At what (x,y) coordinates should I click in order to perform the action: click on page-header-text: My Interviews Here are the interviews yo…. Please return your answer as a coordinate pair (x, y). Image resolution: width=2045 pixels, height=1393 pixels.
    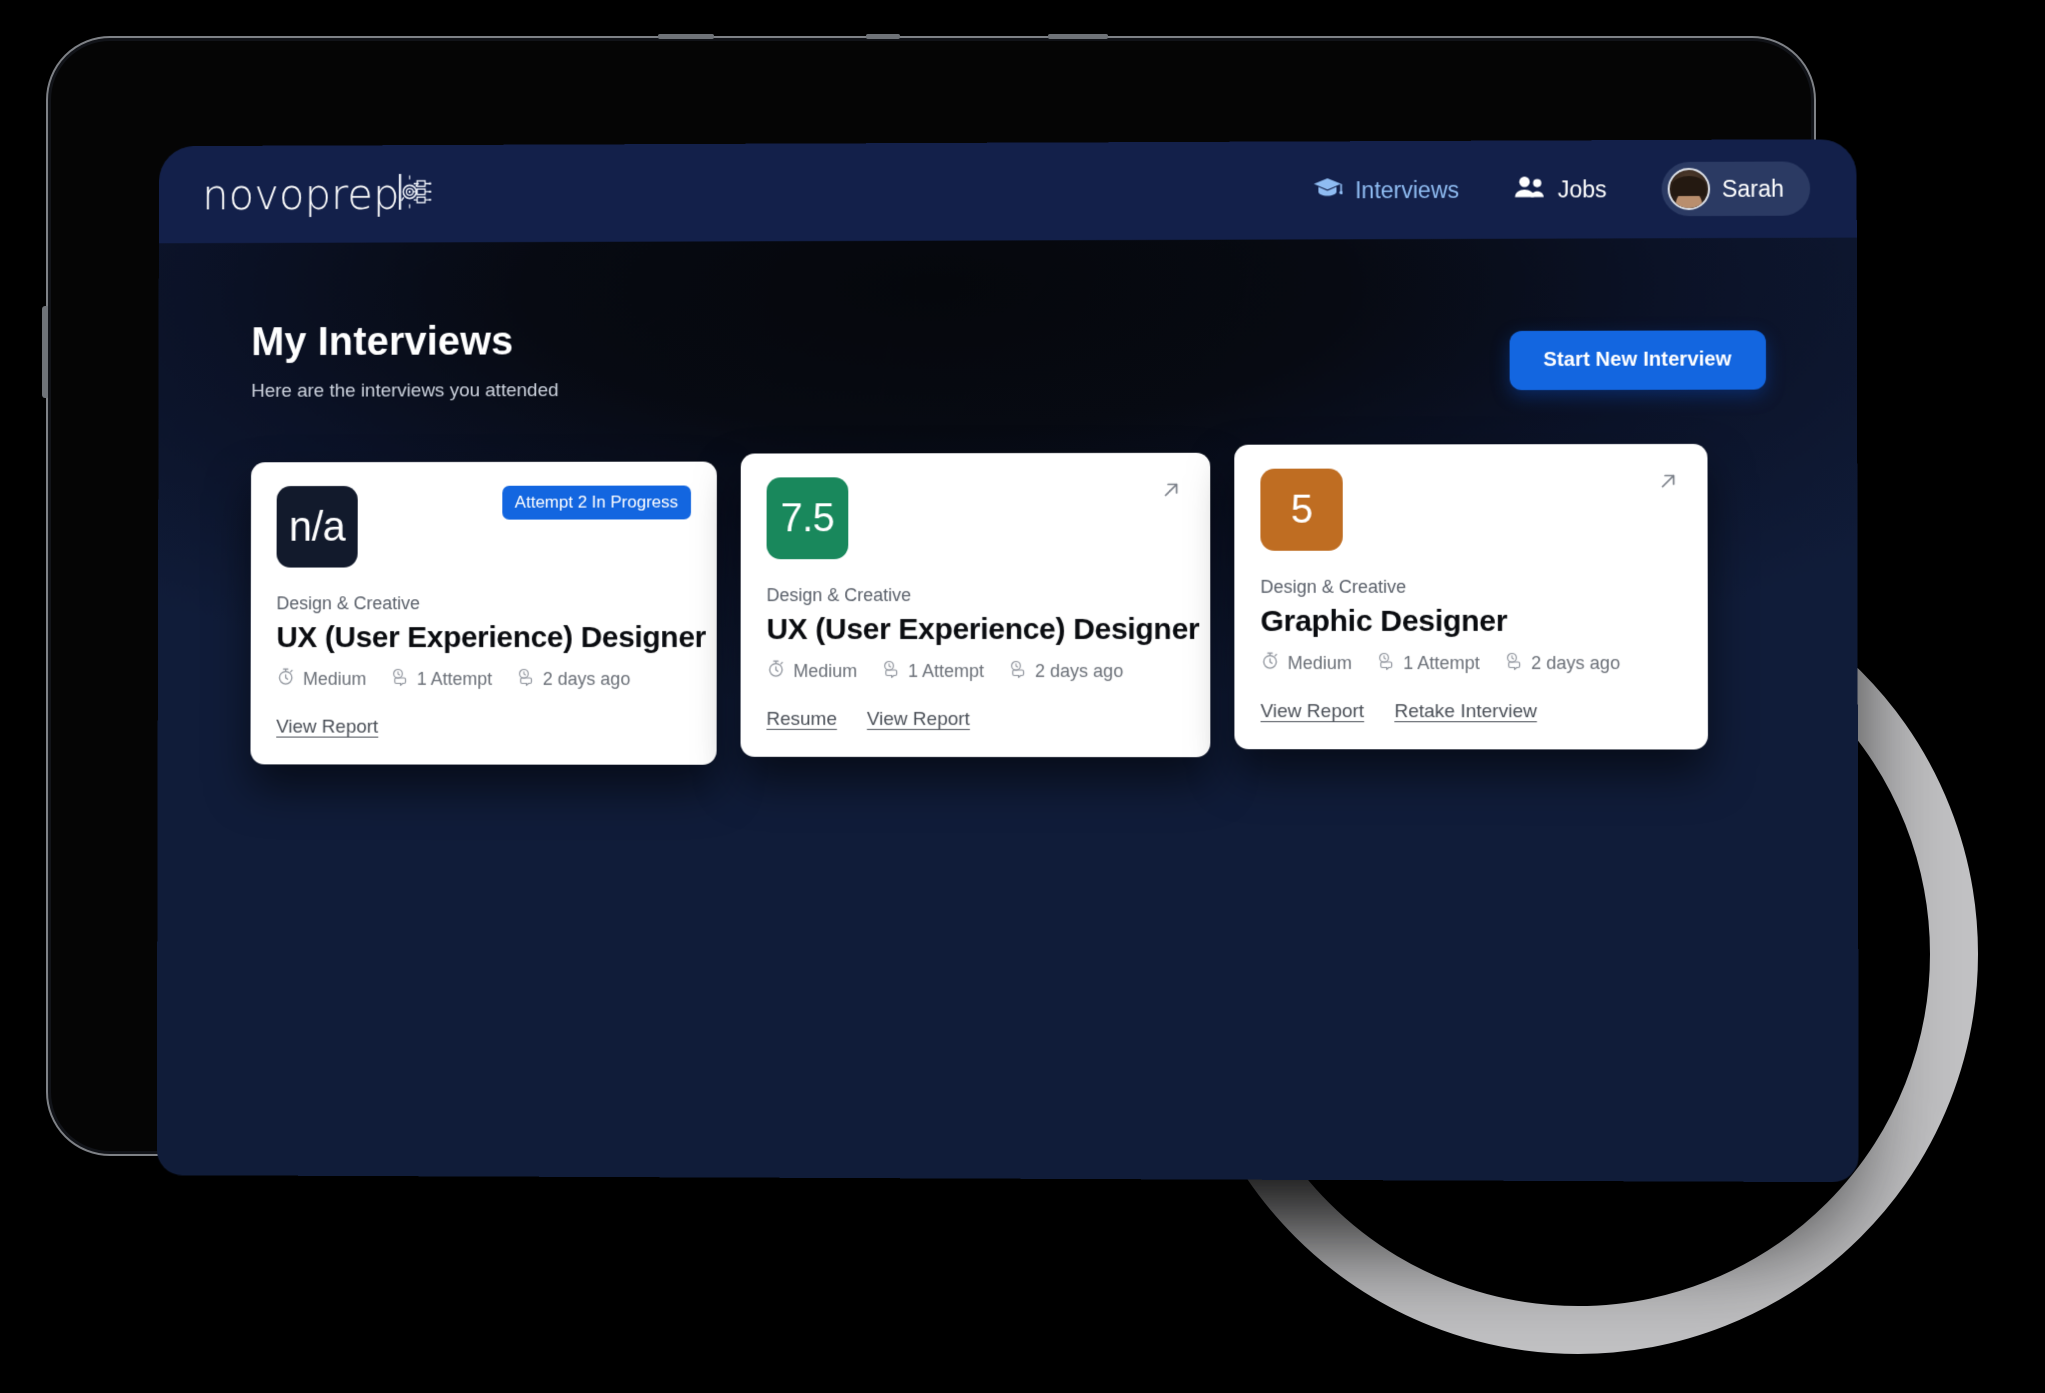
    Looking at the image, I should click on (404, 361).